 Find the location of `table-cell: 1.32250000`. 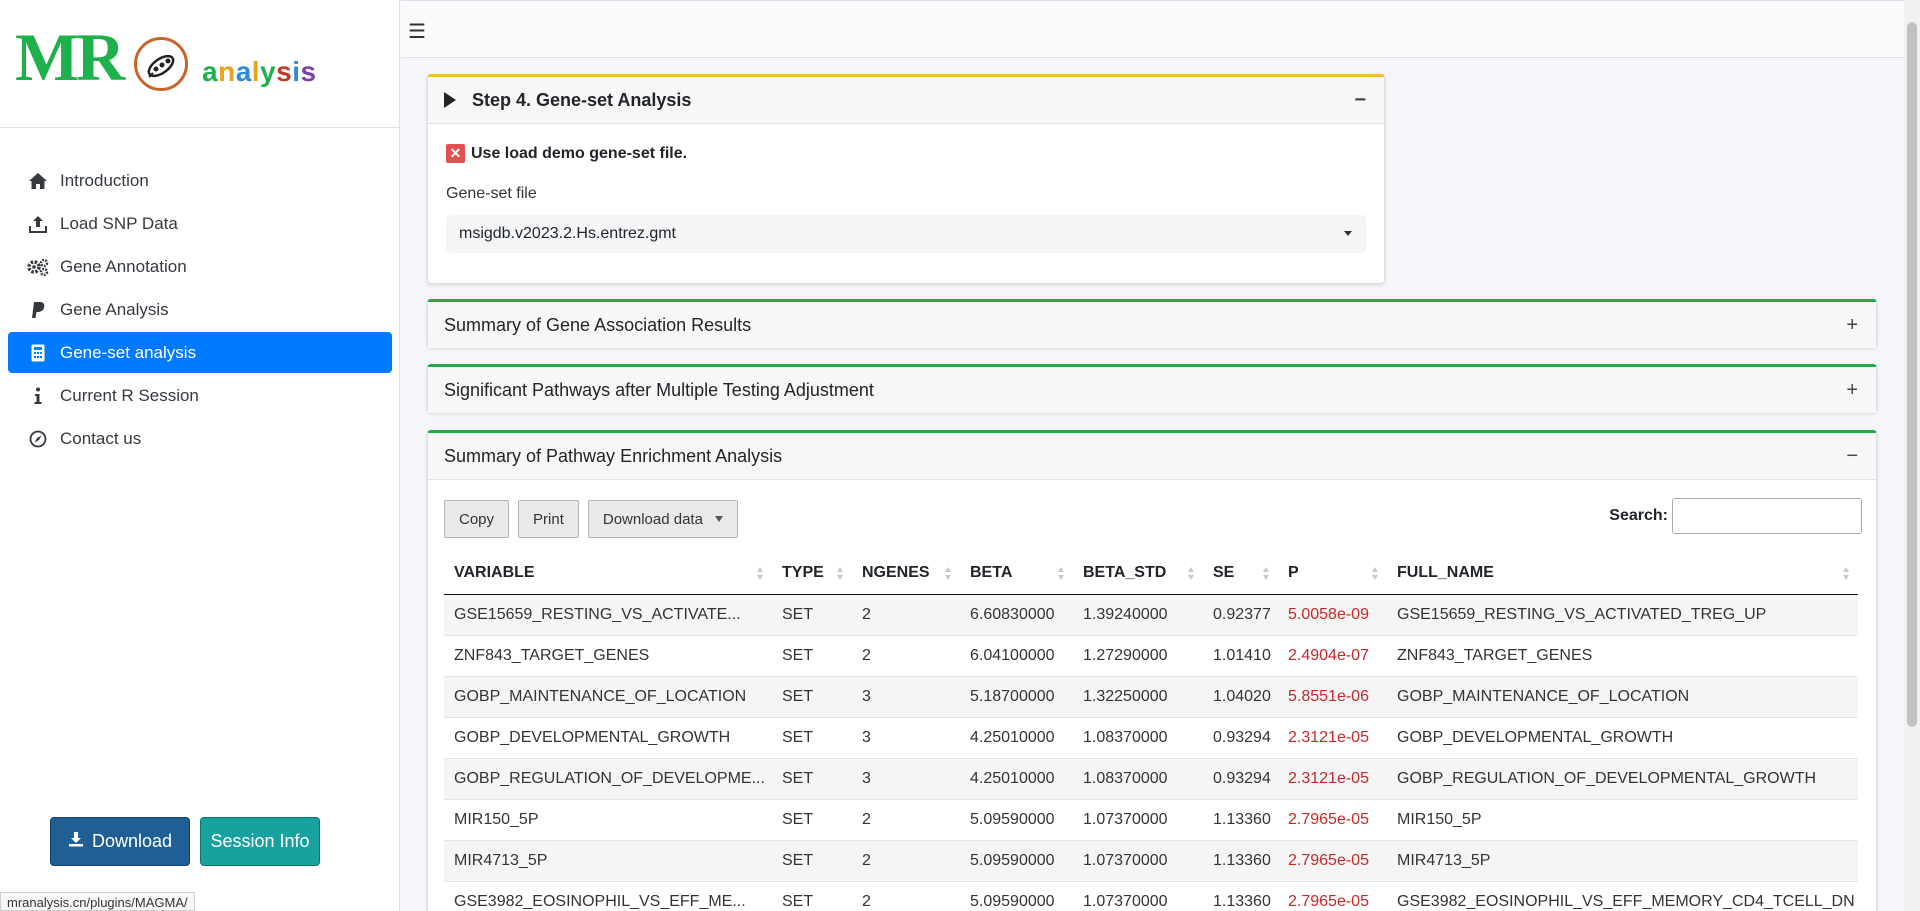

table-cell: 1.32250000 is located at coordinates (1138, 697).